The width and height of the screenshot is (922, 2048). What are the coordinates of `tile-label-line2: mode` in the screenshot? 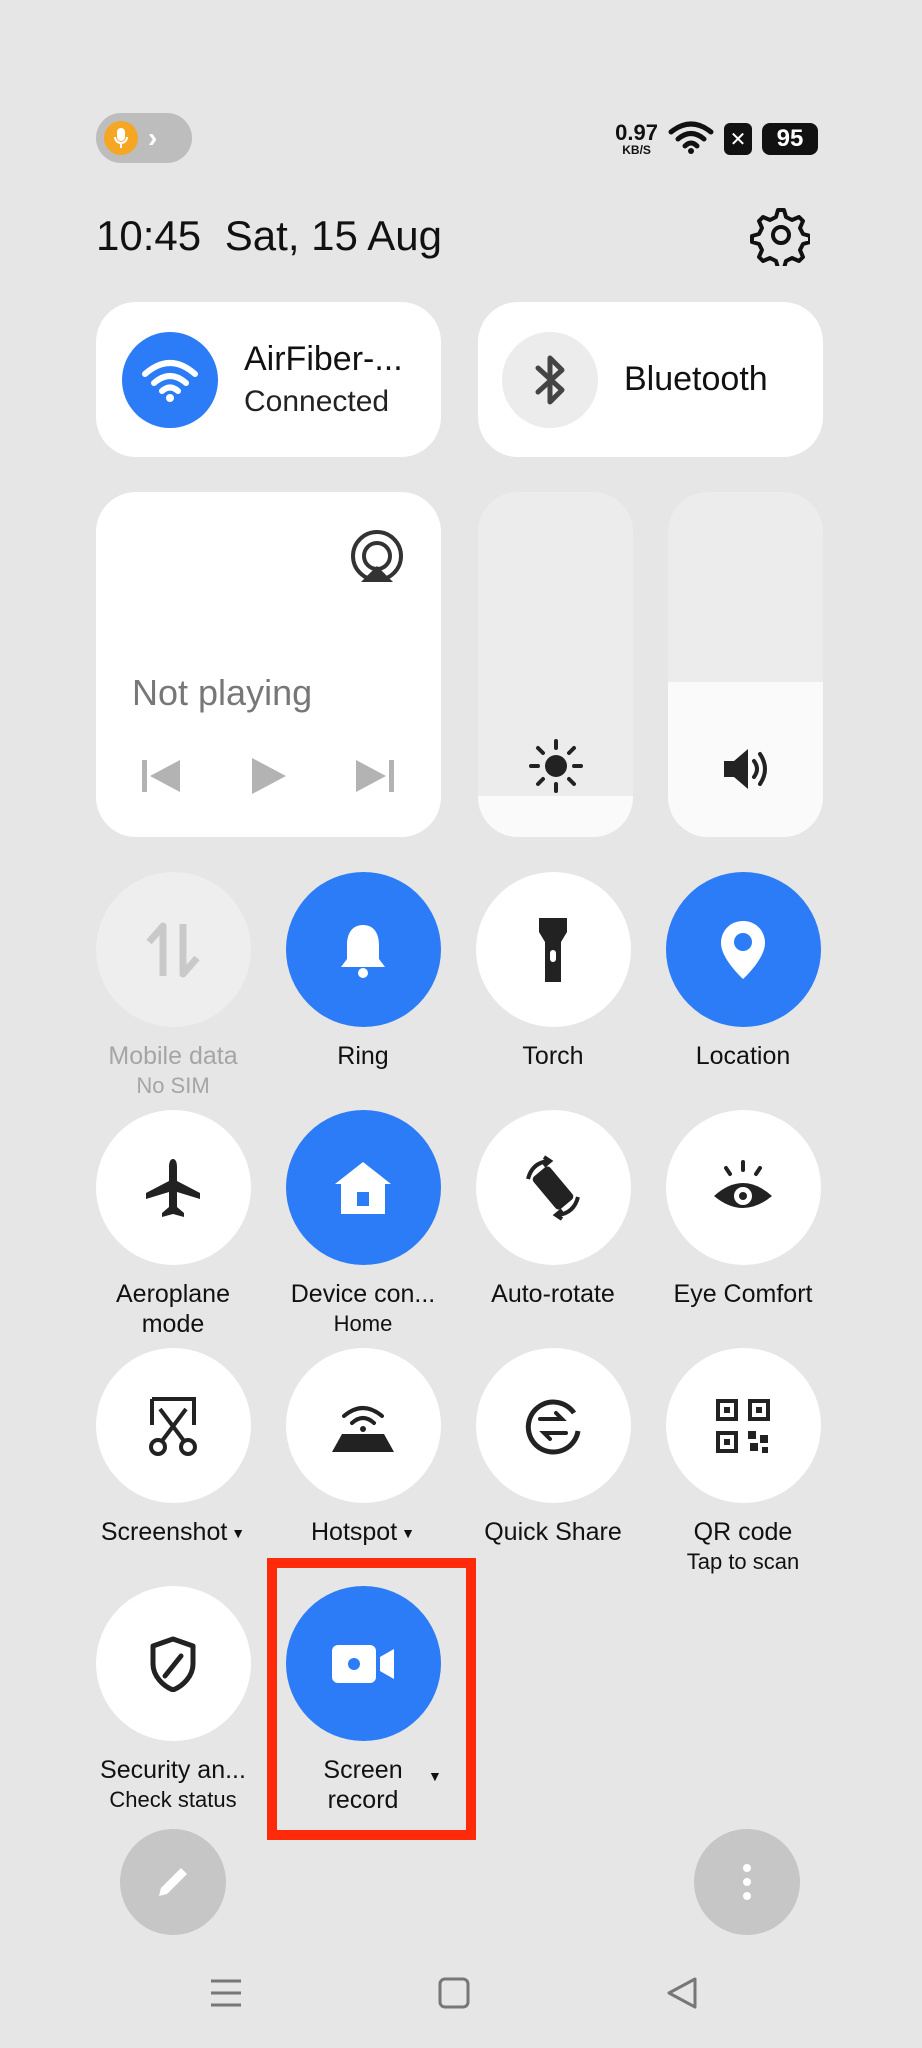 It's located at (173, 1324).